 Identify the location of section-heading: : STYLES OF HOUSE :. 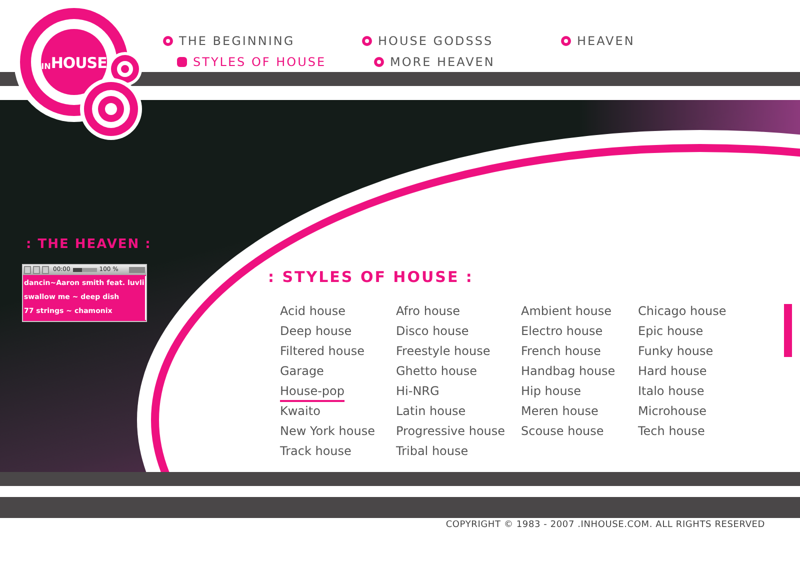
(371, 277).